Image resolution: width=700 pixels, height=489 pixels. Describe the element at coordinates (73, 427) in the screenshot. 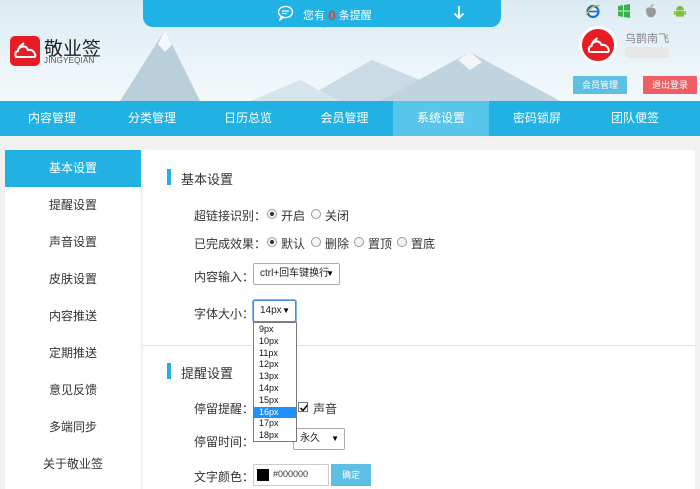

I see `sidebar-item-sync: 多端同步` at that location.